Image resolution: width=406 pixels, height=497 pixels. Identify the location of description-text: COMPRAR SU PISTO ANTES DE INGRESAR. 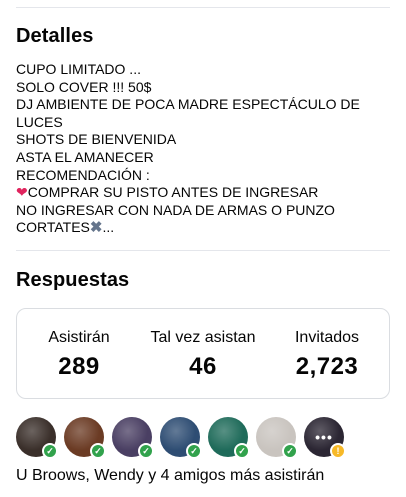
(173, 192).